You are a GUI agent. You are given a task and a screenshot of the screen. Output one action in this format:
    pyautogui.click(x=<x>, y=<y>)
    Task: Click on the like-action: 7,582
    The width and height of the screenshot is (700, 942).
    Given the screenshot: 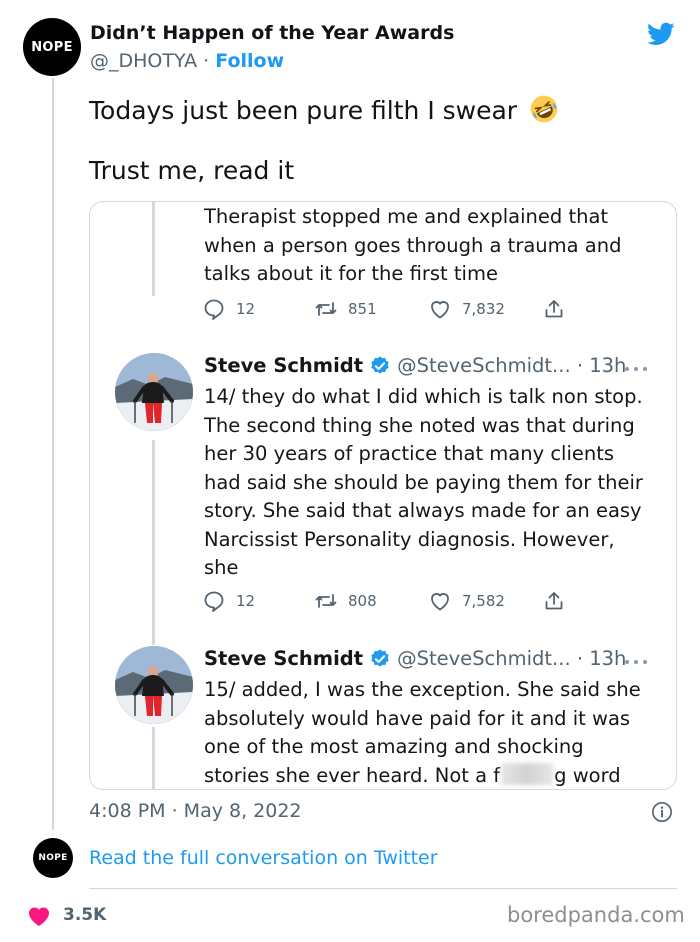 What is the action you would take?
    pyautogui.click(x=466, y=601)
    